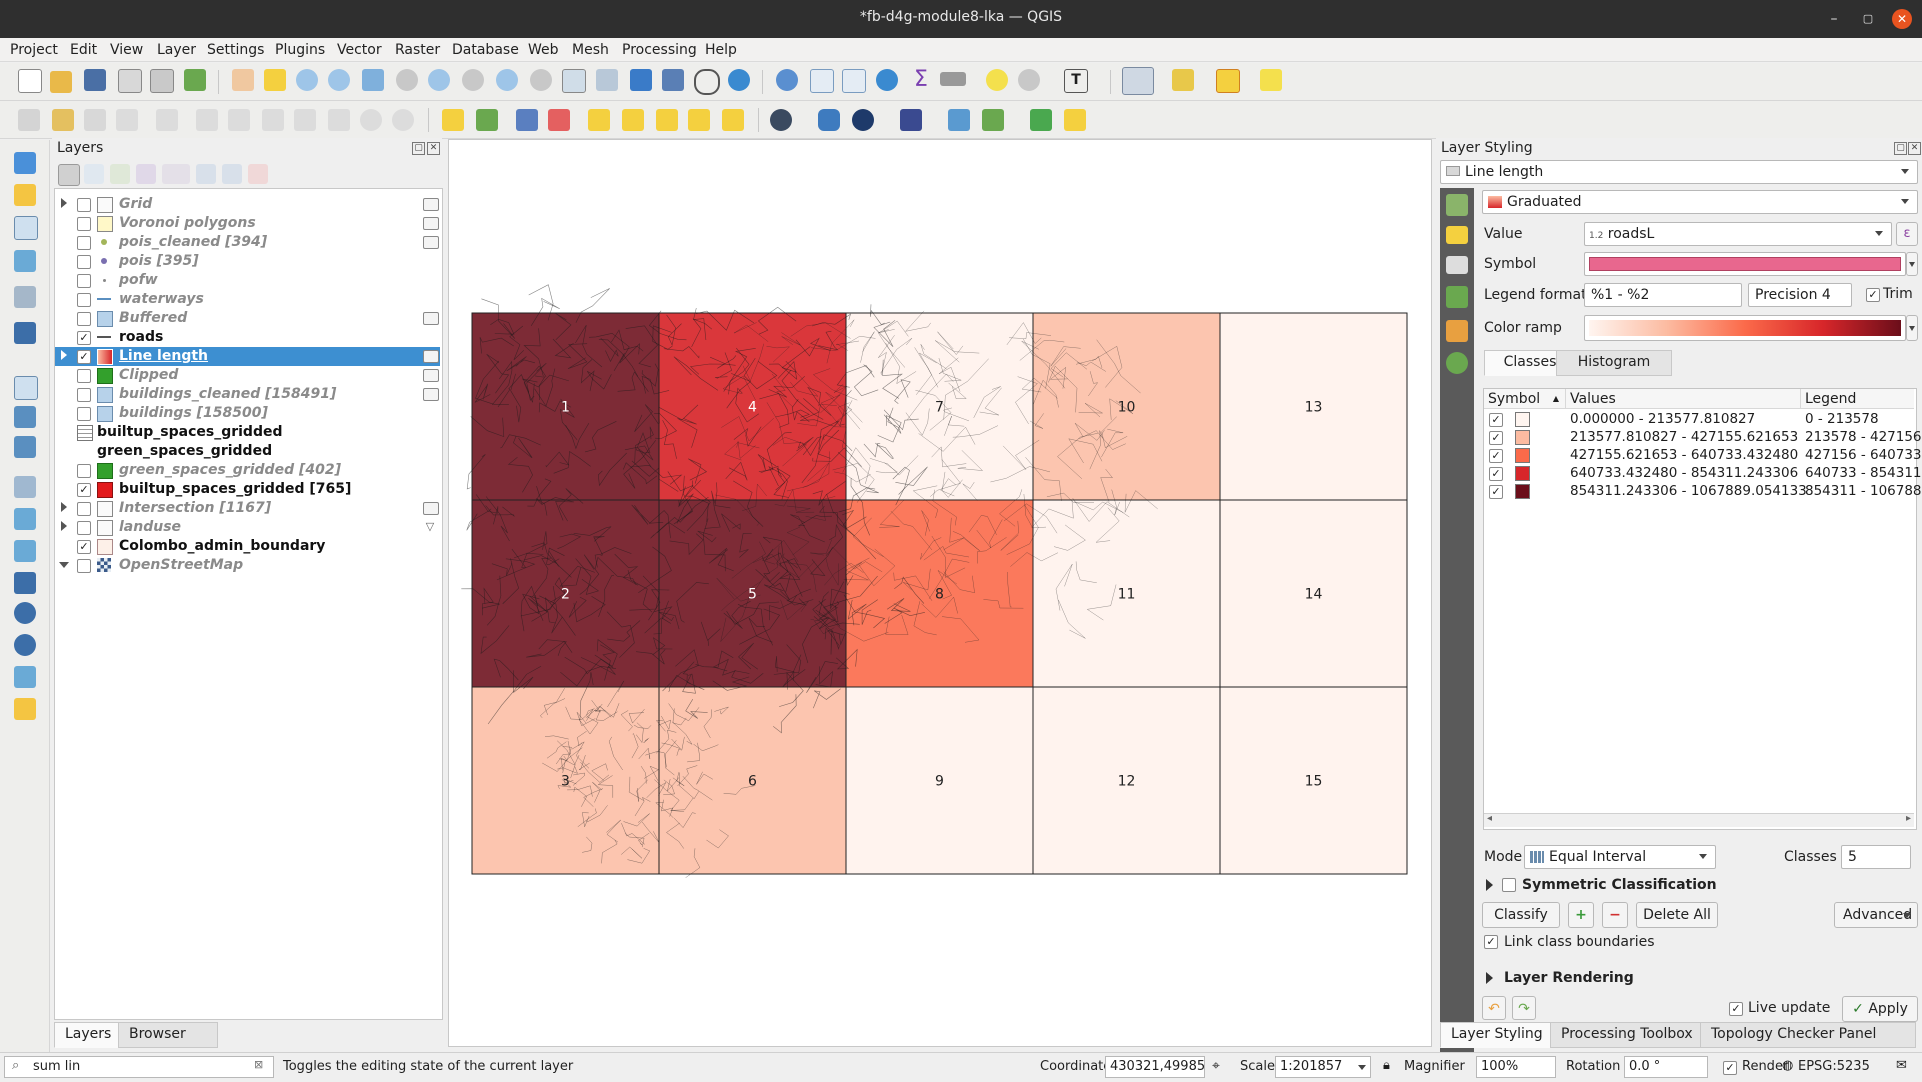 This screenshot has height=1082, width=1922. What do you see at coordinates (127, 120) in the screenshot?
I see `add-feature-icon` at bounding box center [127, 120].